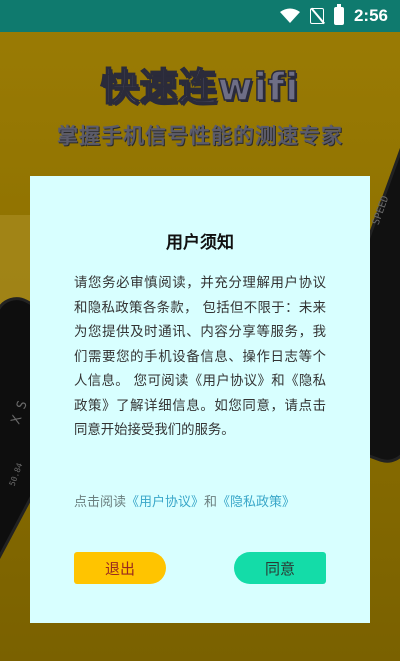 The height and width of the screenshot is (661, 400). Describe the element at coordinates (200, 136) in the screenshot. I see `splash-subtitle: 掌握手机信号性能的测速专家` at that location.